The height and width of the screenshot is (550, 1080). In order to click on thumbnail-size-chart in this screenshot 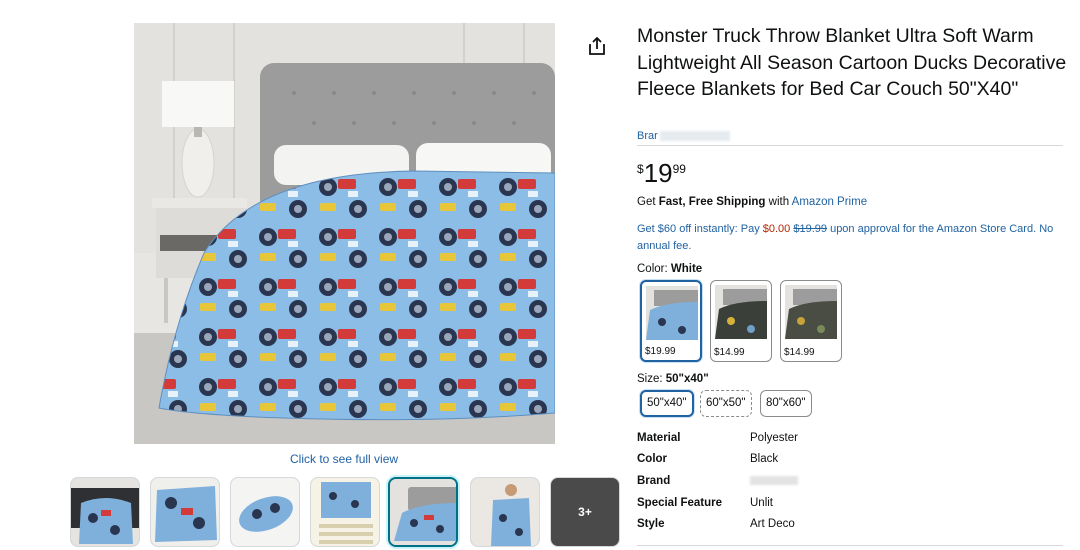, I will do `click(345, 512)`.